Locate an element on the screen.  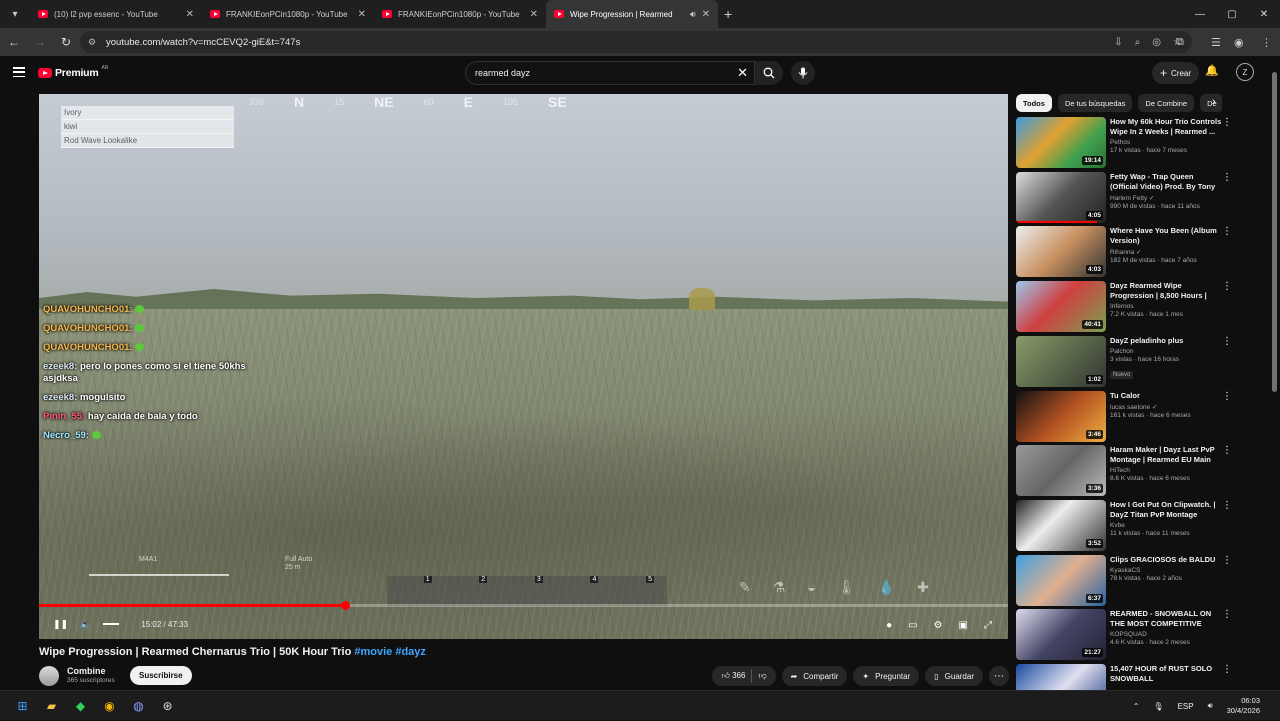
video-title: Clips GRACIOSOS de BALDU is located at coordinates (1166, 560).